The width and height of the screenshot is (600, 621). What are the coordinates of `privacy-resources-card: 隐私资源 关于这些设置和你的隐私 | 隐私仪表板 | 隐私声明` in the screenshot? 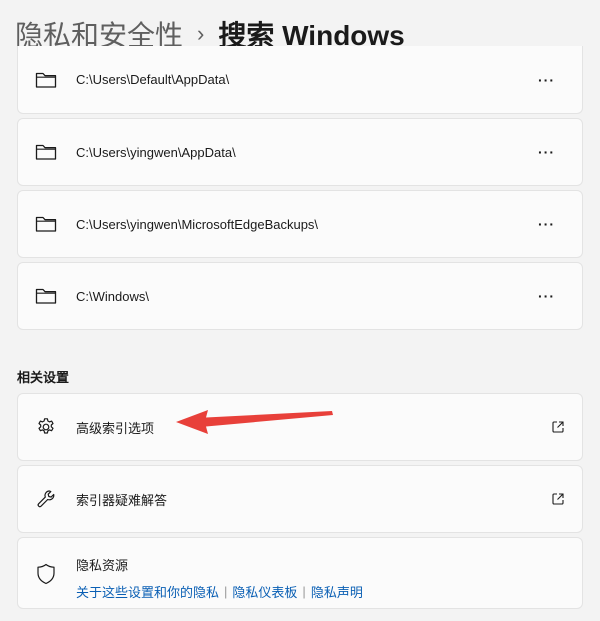 It's located at (300, 573).